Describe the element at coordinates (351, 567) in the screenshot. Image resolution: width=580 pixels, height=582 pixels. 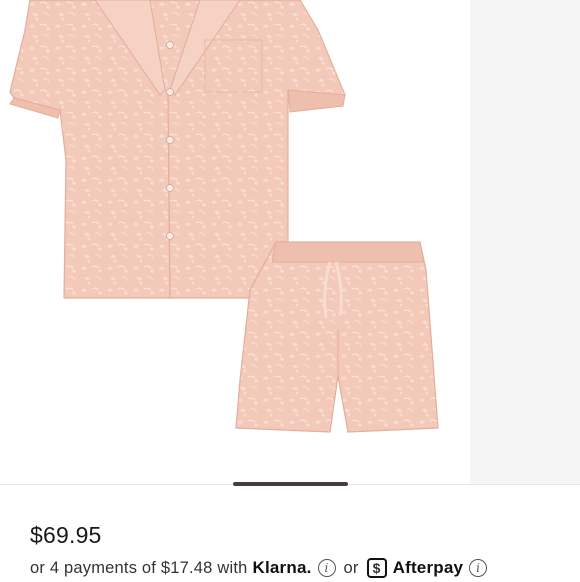
I see `or-text: or` at that location.